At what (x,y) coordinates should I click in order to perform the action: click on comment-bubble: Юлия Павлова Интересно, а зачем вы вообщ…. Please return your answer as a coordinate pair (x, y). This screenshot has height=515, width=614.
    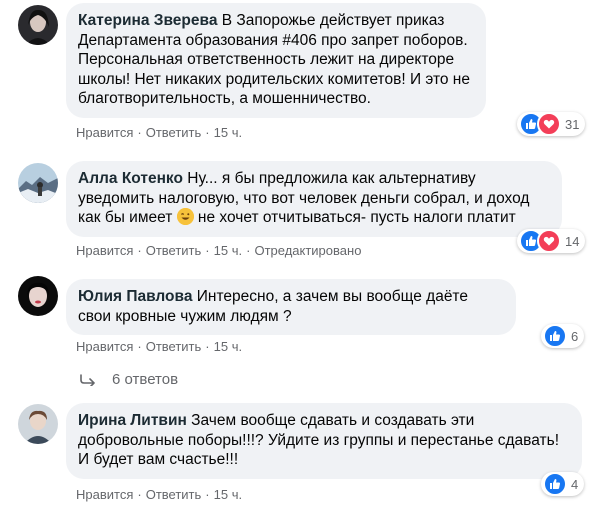
    Looking at the image, I should click on (291, 307).